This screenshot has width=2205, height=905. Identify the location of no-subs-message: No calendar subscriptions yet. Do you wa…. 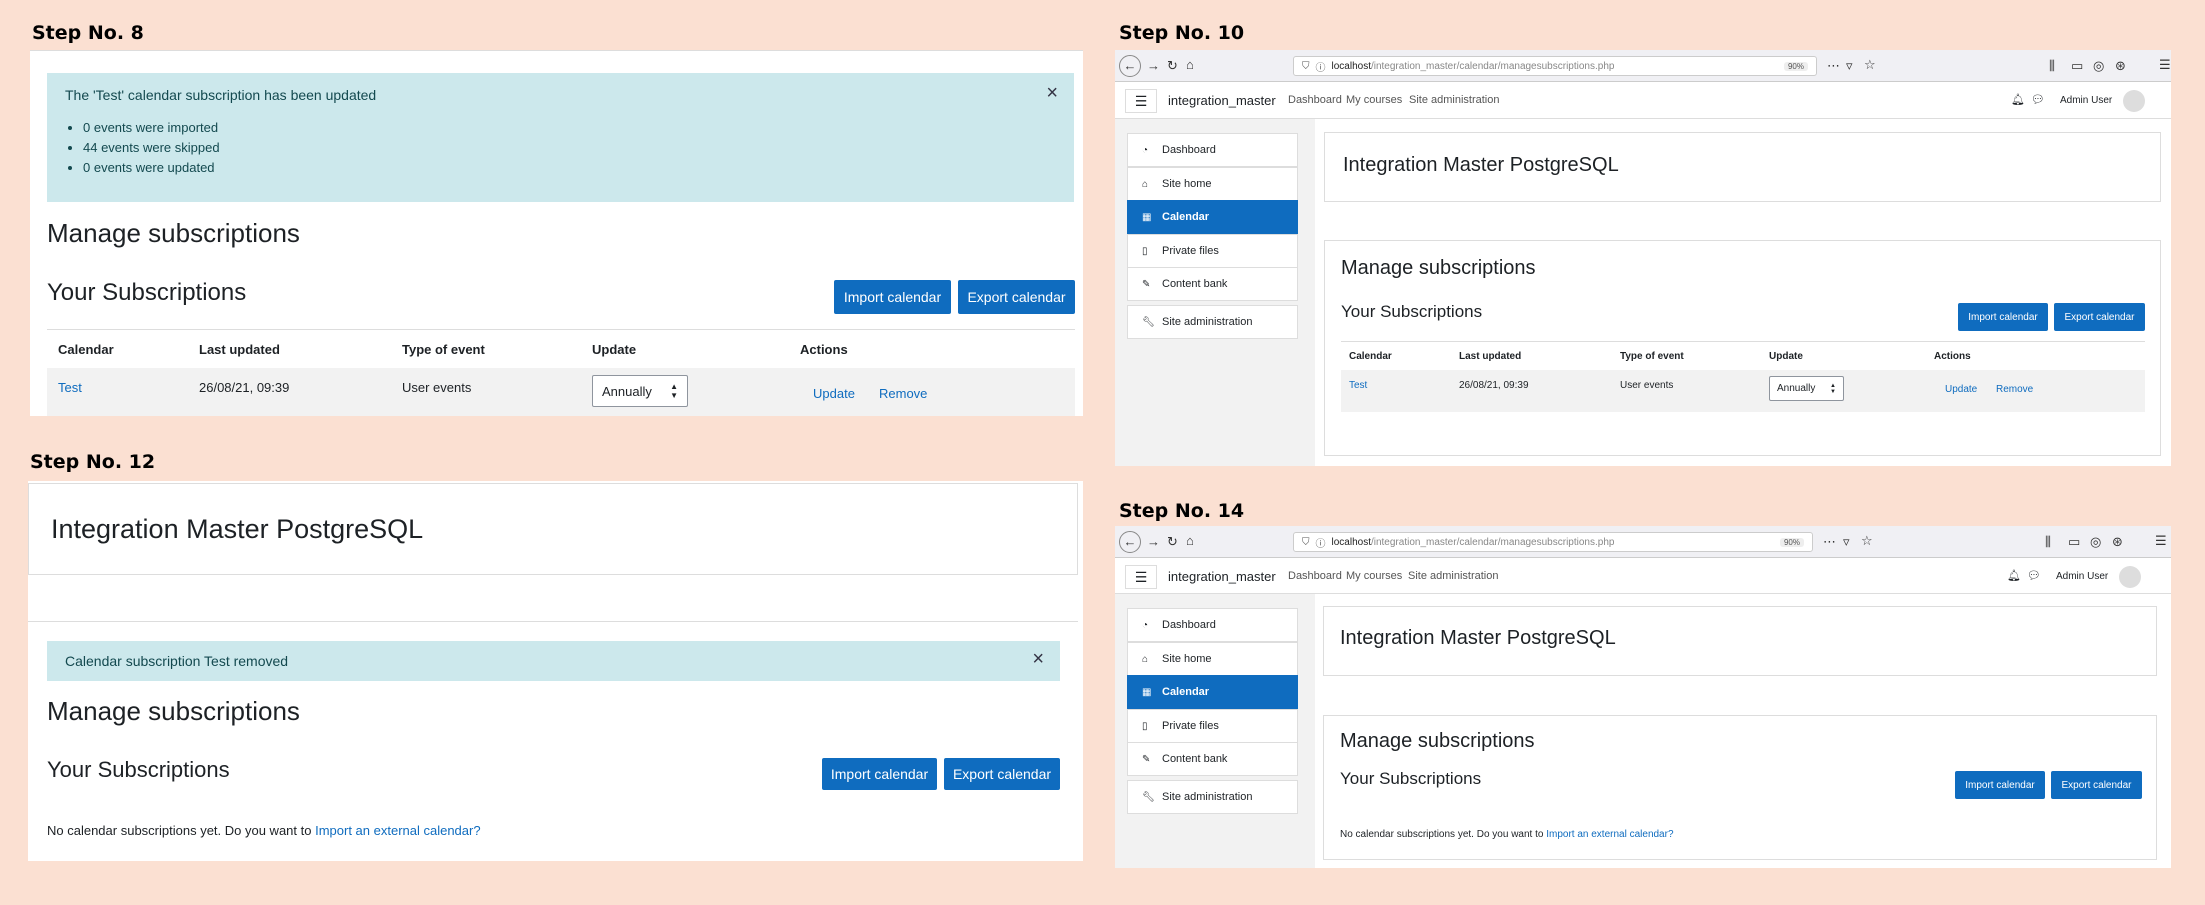
(264, 830).